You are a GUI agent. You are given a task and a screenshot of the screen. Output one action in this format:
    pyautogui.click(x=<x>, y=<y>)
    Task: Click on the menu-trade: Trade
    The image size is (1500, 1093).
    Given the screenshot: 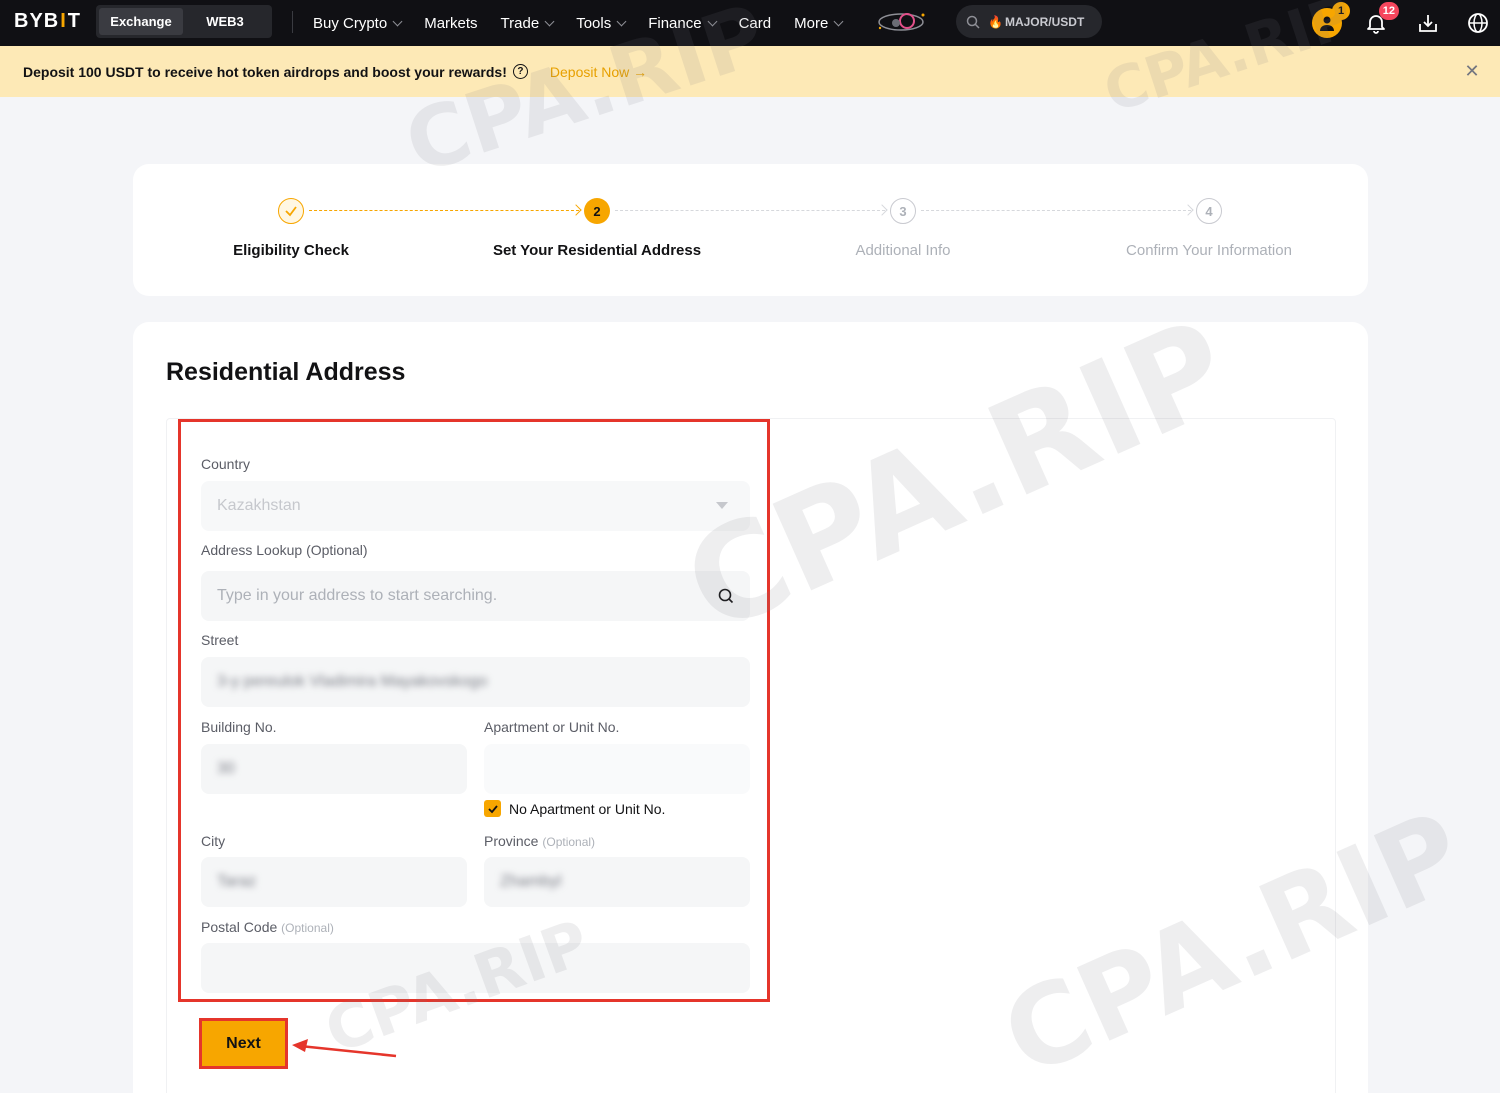 What is the action you would take?
    pyautogui.click(x=527, y=23)
    